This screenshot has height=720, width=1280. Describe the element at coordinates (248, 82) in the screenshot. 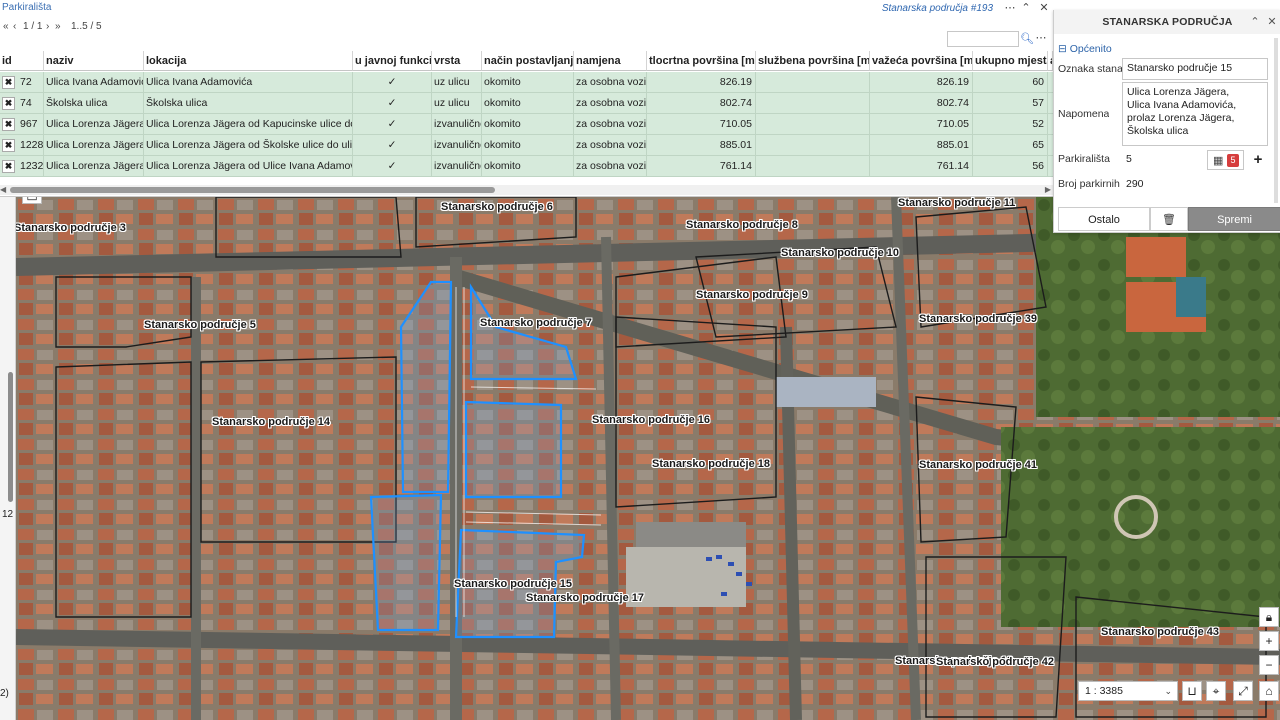

I see `cell-lokacija: Ulica Ivana Adamovića` at that location.